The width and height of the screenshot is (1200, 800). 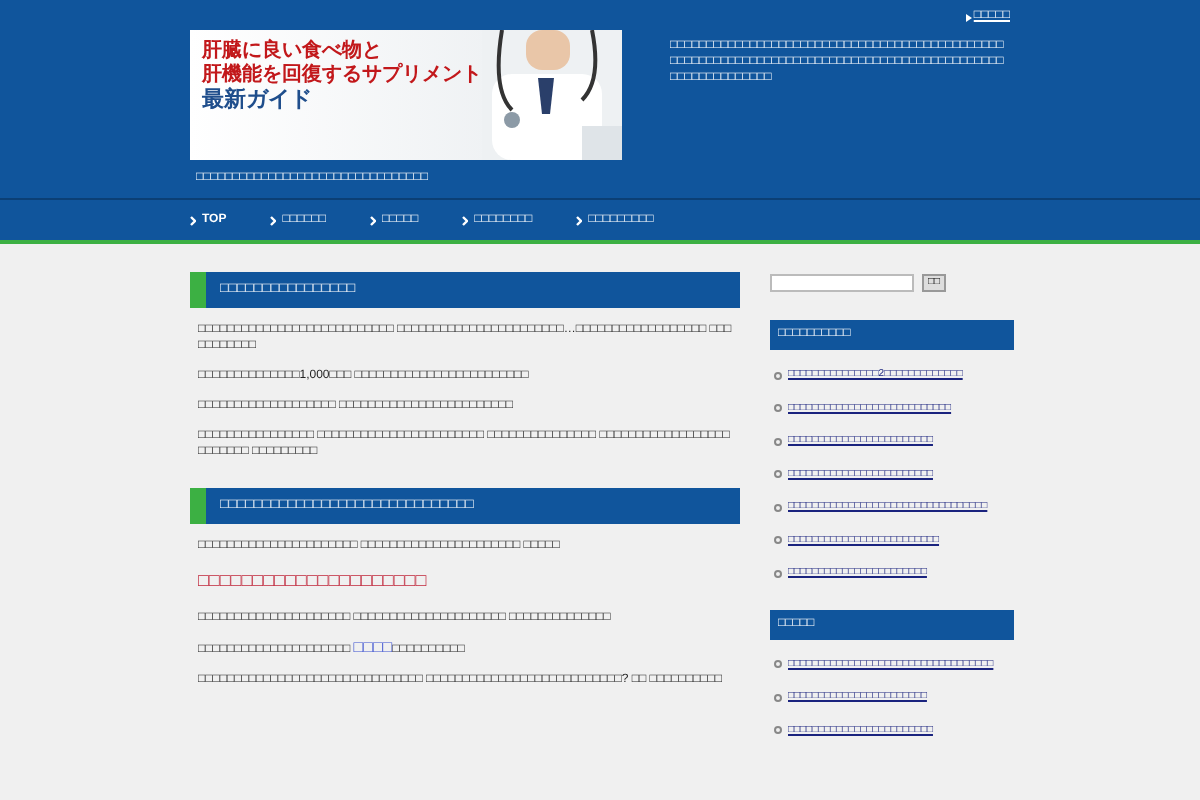 I want to click on section-heading: □□□□□□□□□□□□□□□□□□□□□, so click(x=312, y=581).